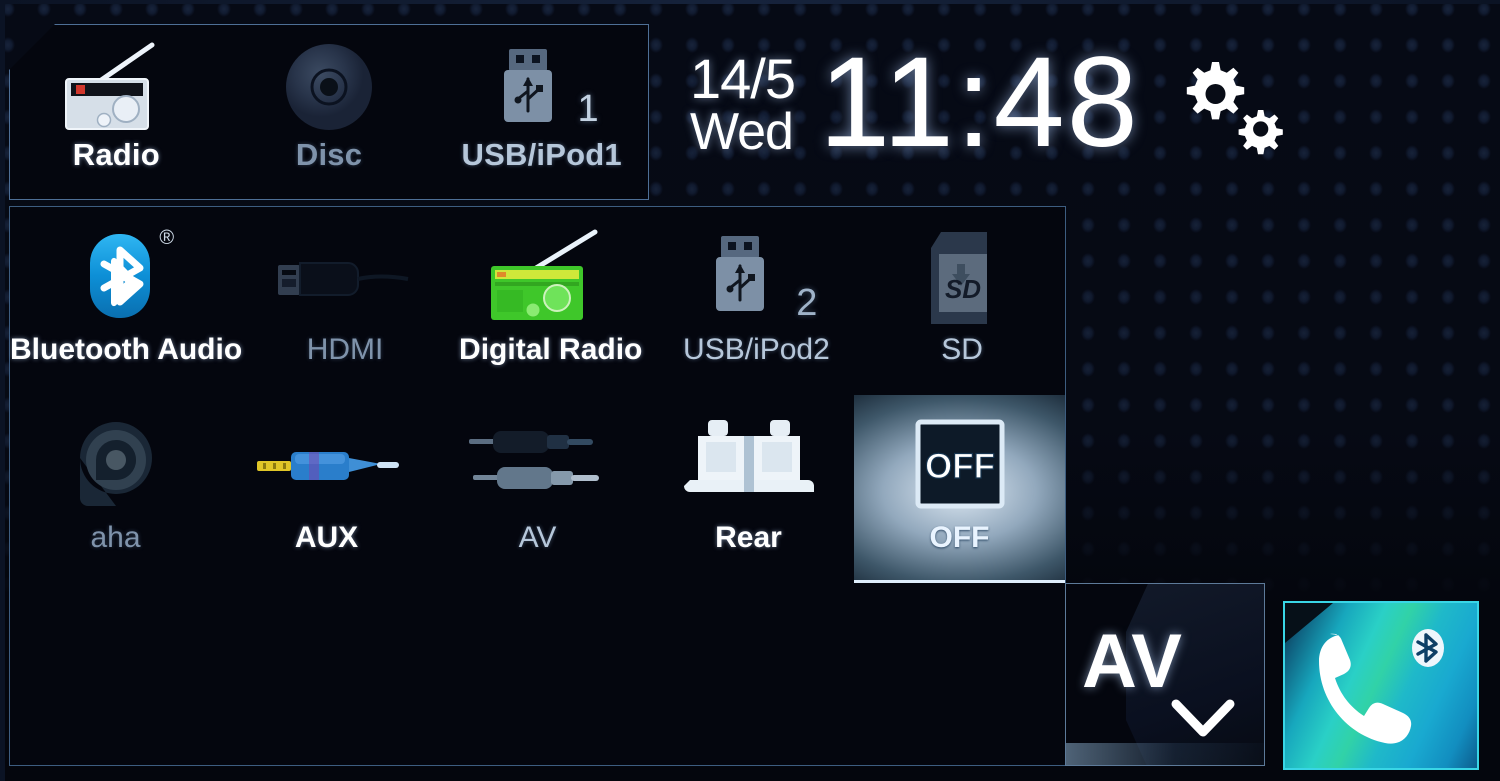 This screenshot has width=1500, height=781. I want to click on off-tile-icon: OFF, so click(960, 466).